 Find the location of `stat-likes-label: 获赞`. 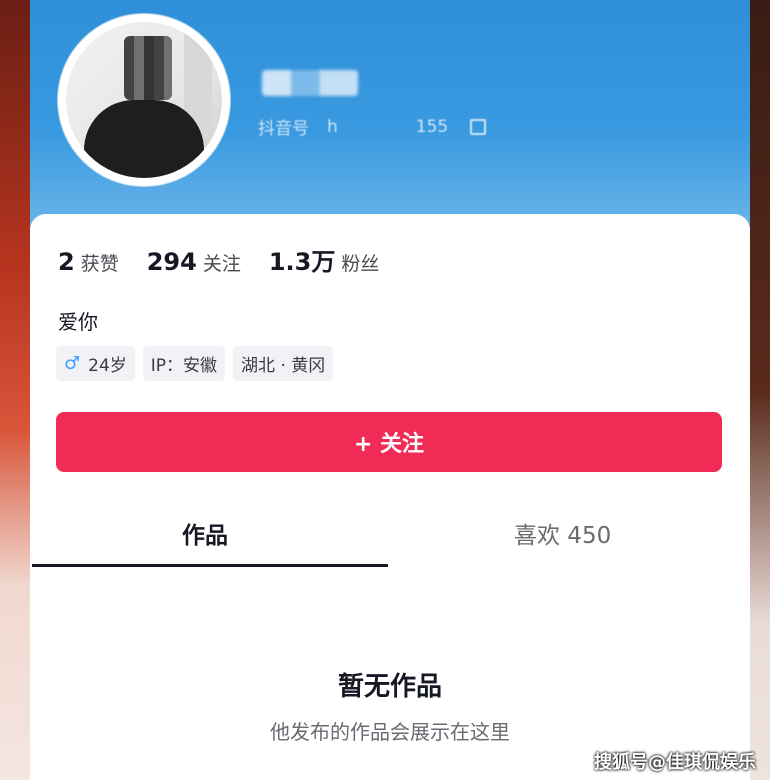

stat-likes-label: 获赞 is located at coordinates (99, 264).